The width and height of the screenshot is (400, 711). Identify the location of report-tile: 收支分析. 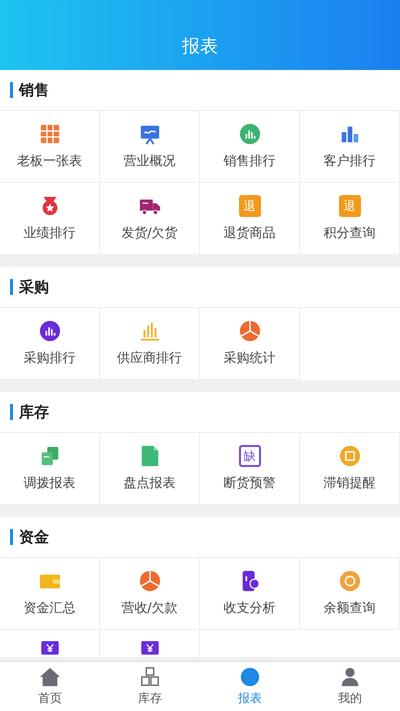
(250, 594).